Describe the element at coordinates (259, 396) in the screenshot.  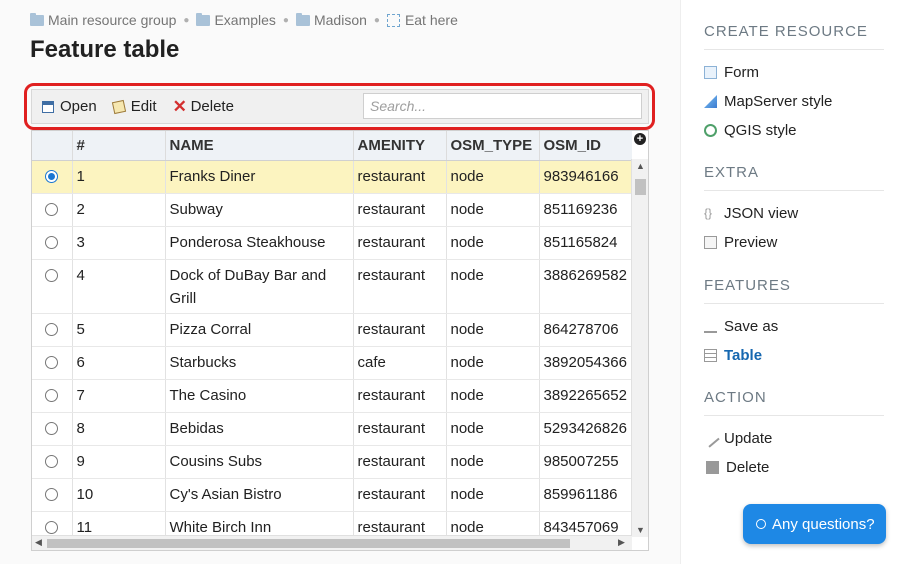
I see `table-cell-name: The Casino` at that location.